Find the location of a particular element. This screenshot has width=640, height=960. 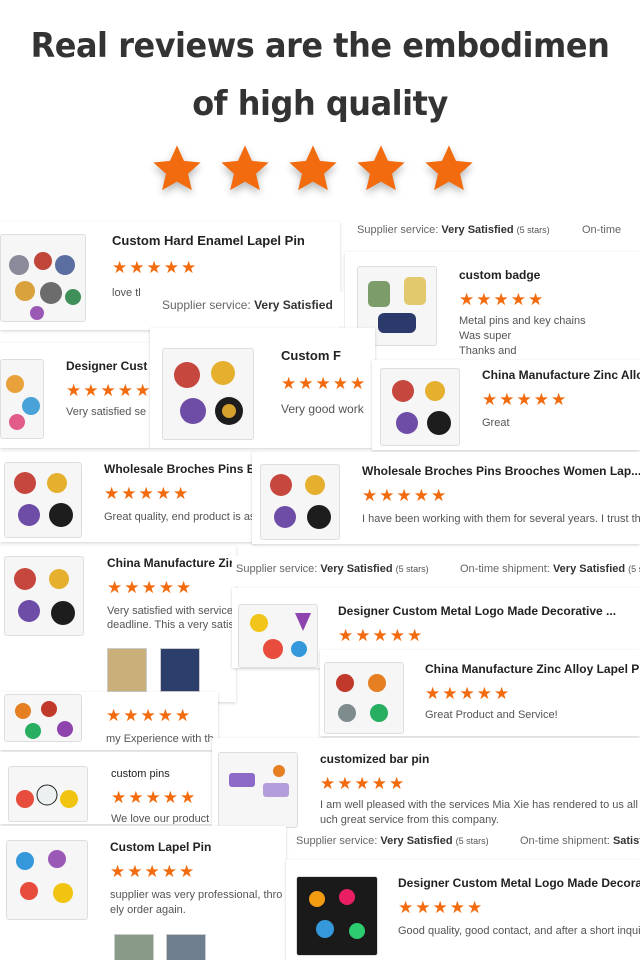

review-text: We love our product is located at coordinates (160, 818).